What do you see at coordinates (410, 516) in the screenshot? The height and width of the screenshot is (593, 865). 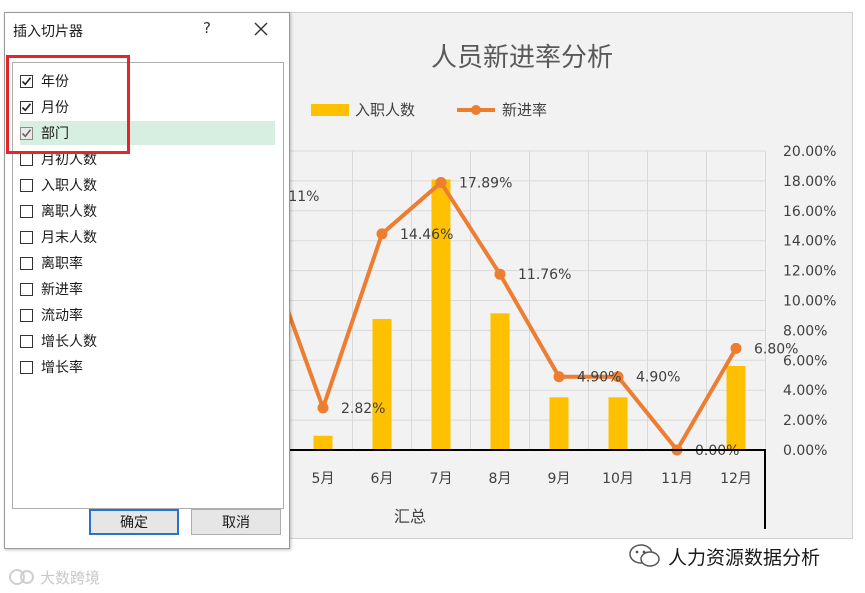 I see `x-axis-title: 汇总` at bounding box center [410, 516].